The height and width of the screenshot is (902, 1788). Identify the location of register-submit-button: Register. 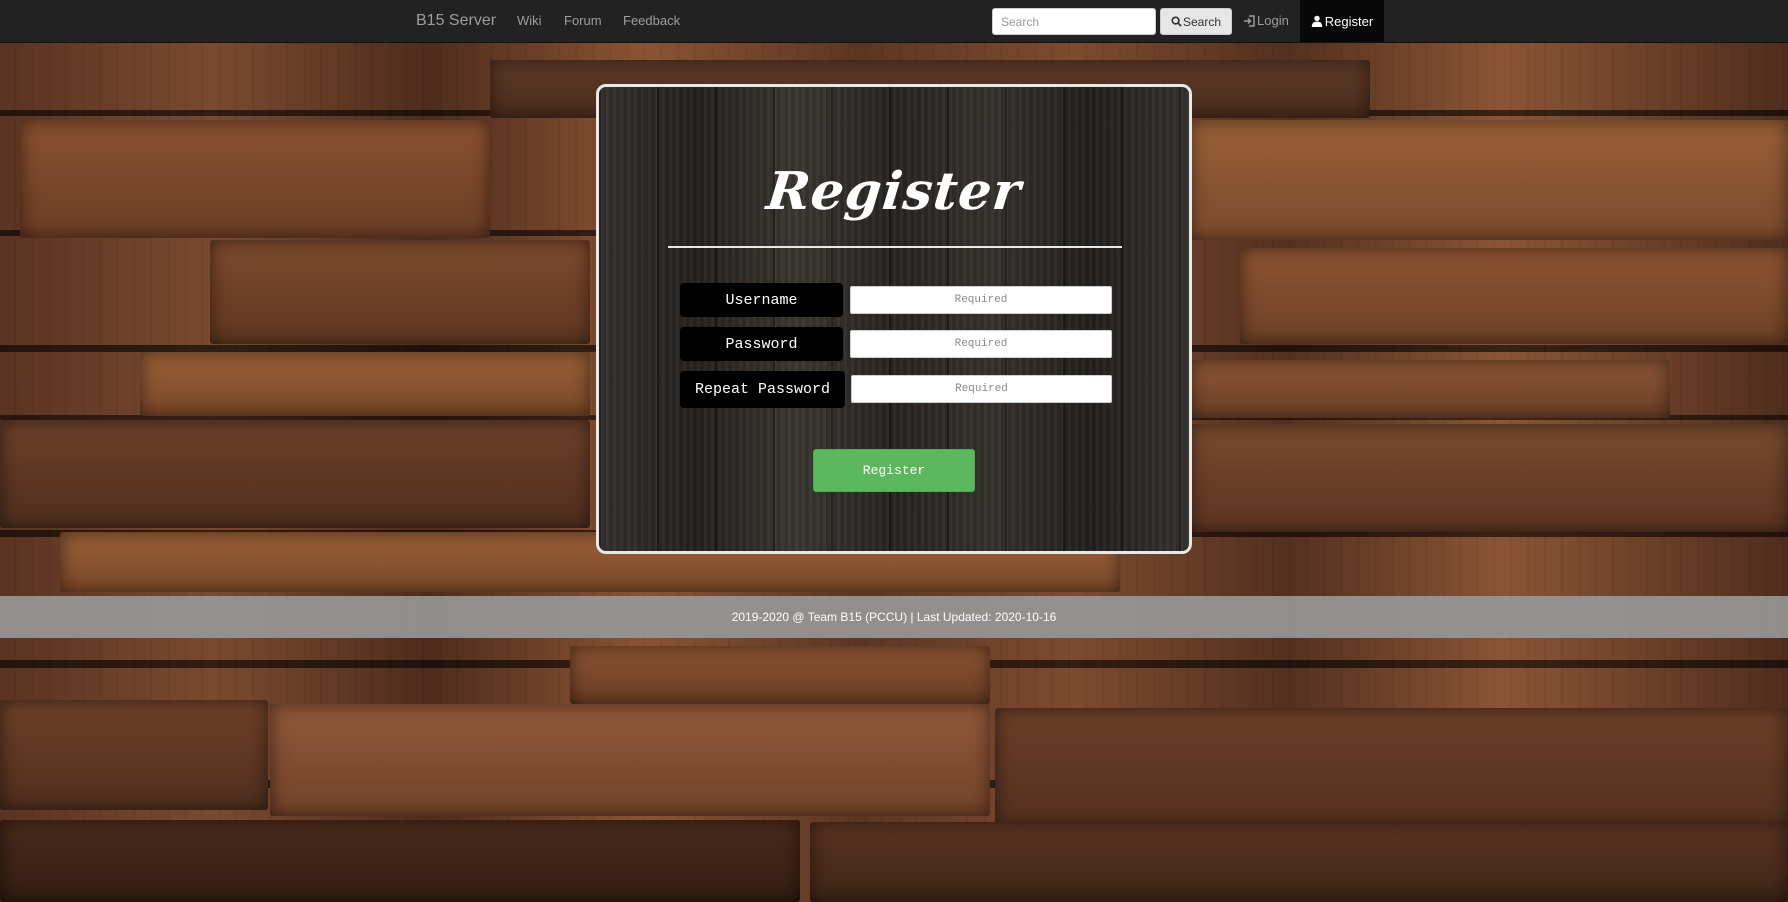
(894, 470).